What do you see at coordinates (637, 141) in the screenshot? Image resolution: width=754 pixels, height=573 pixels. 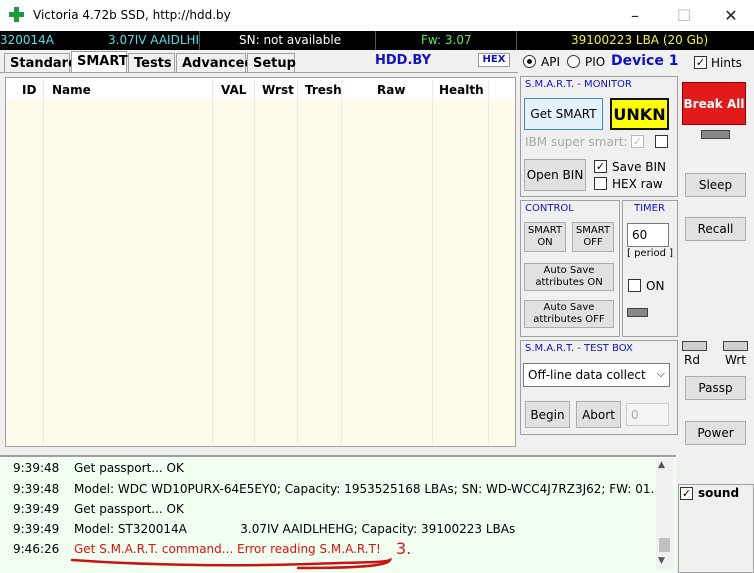 I see `ibm-super-smart-checkbox: ✓` at bounding box center [637, 141].